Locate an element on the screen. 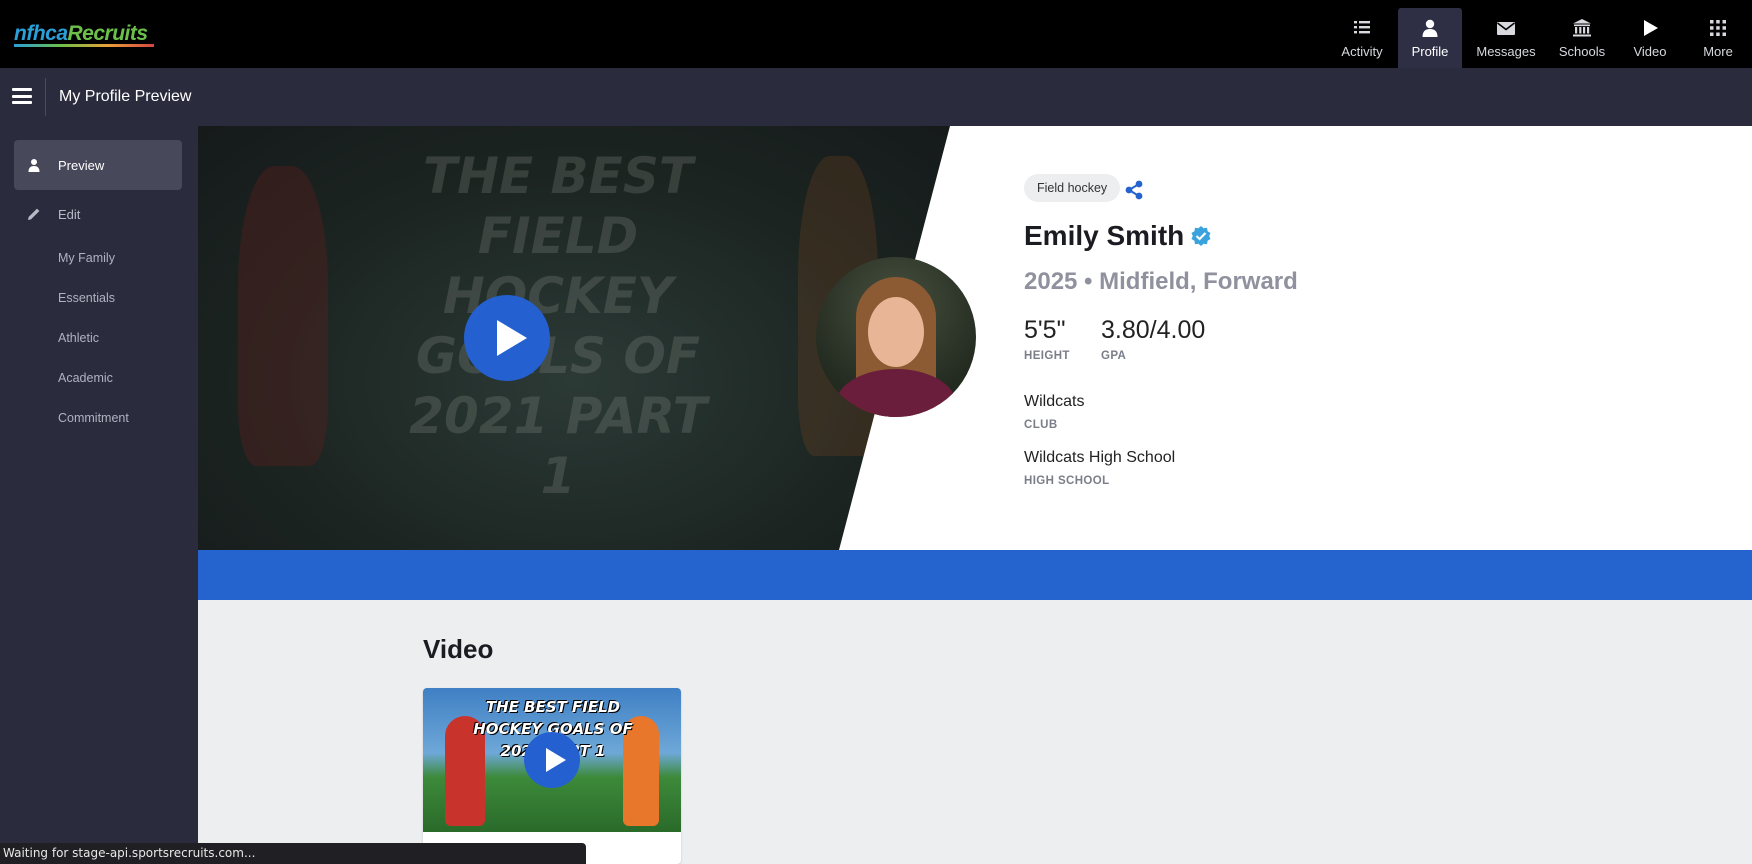  high-school-value: Wildcats High School is located at coordinates (1100, 457).